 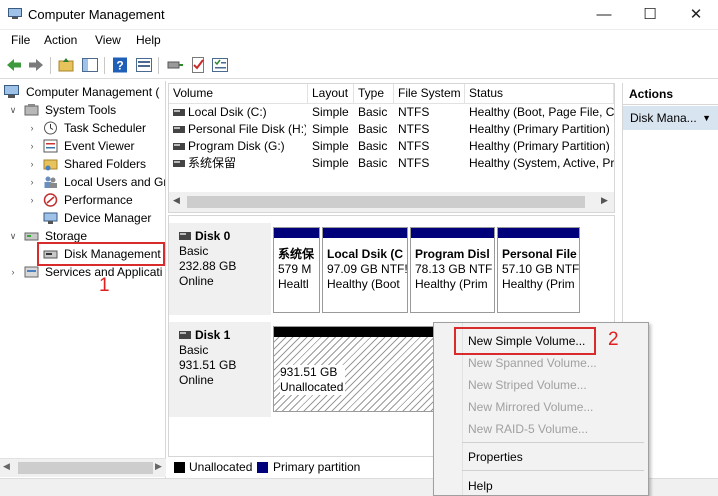 I want to click on tree-item-computer-management: Computer Management (, so click(x=82, y=92).